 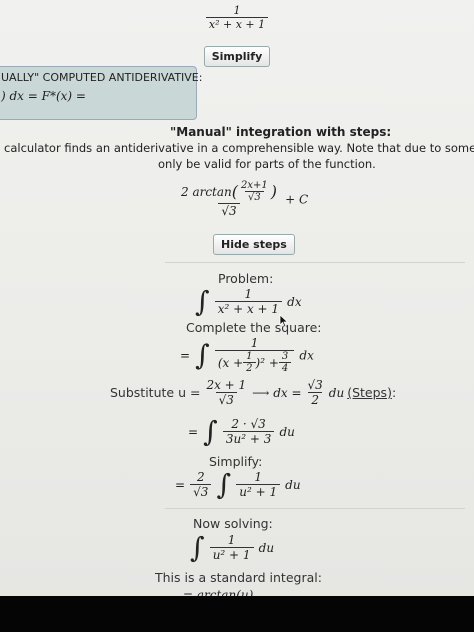 I want to click on cs-quarter-num: 3, so click(x=285, y=356).